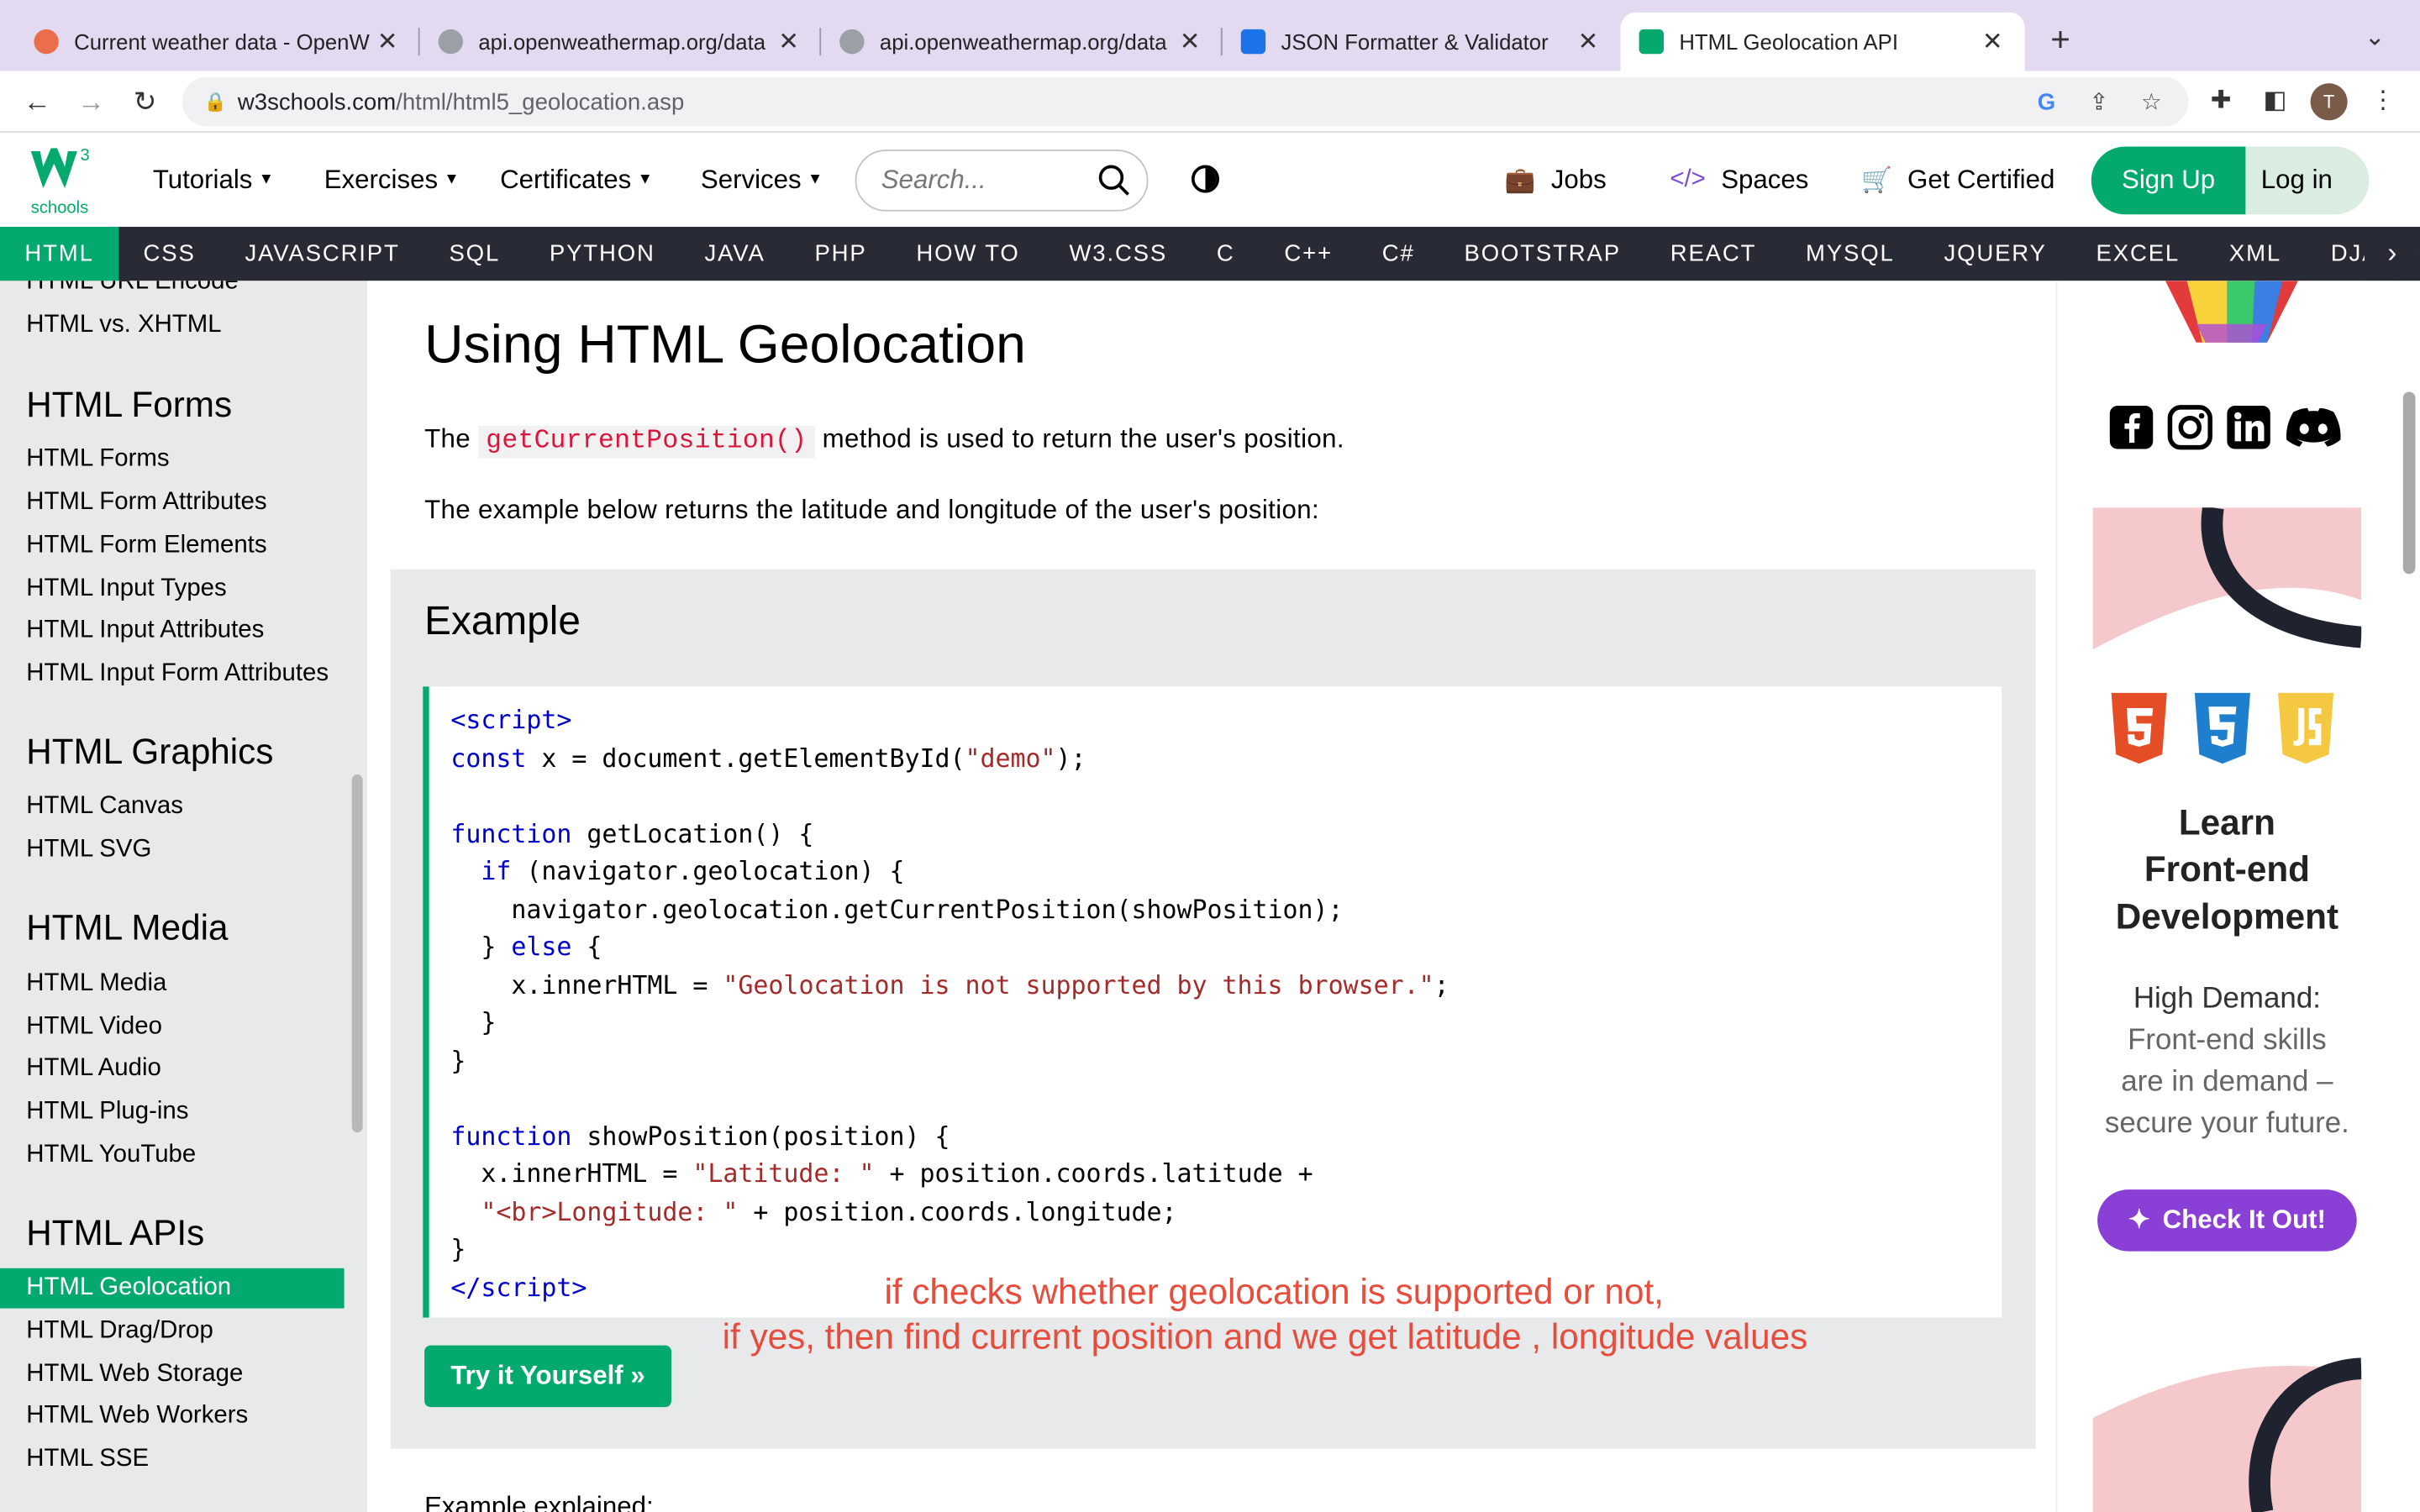 This screenshot has height=1512, width=2420. Describe the element at coordinates (632, 833) in the screenshot. I see `code-line: function getLocation() {` at that location.